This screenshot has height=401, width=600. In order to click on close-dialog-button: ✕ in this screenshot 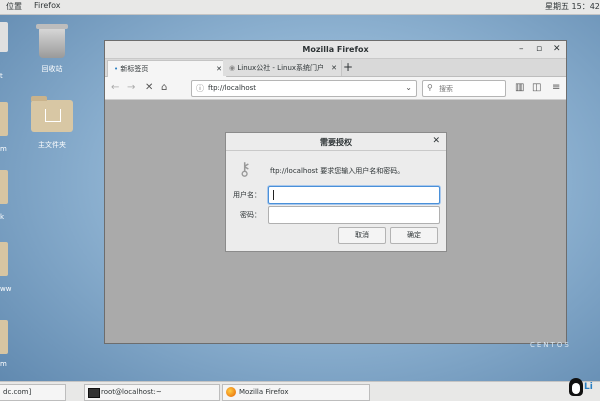, I will do `click(436, 141)`.